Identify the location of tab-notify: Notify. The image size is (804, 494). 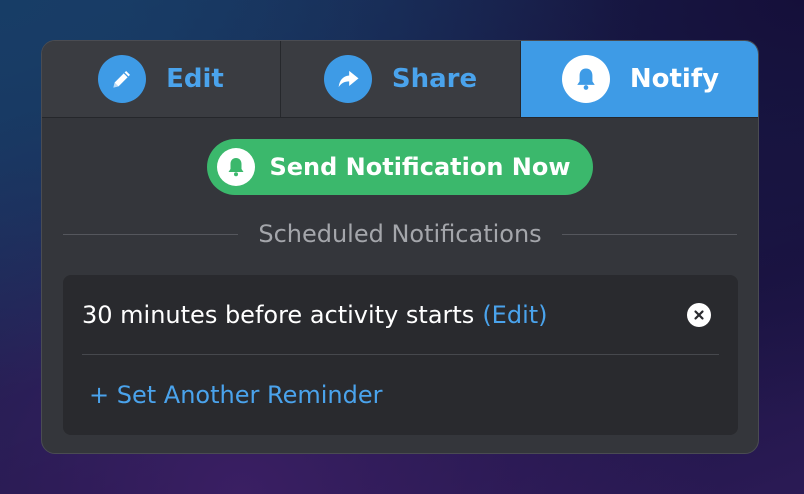
(639, 79).